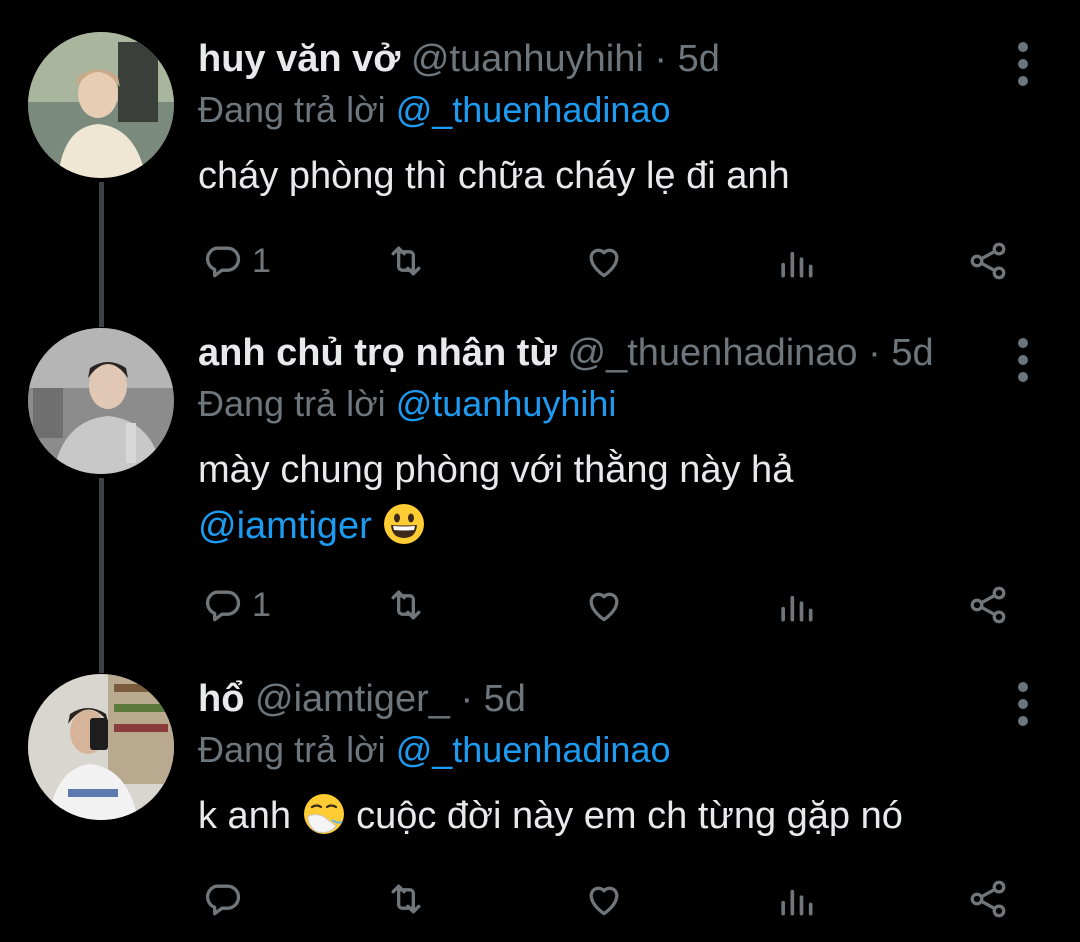 The image size is (1080, 942). I want to click on user-handle: @tuanhuyhihi, so click(527, 59).